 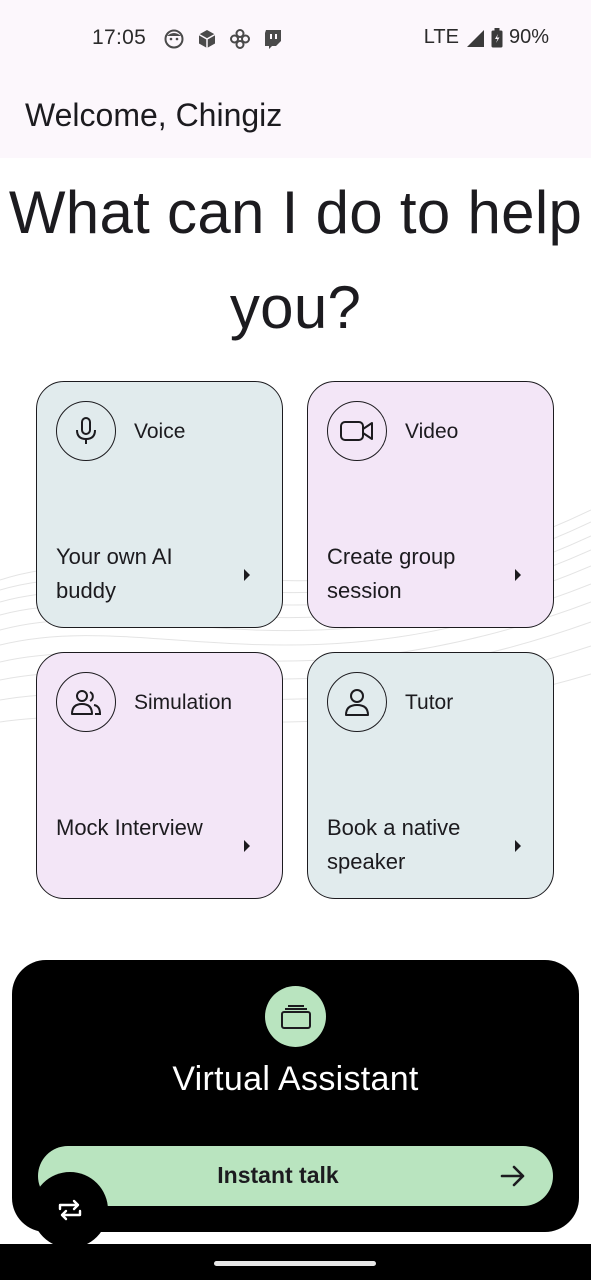 What do you see at coordinates (183, 702) in the screenshot?
I see `simulation-card-title: Simulation` at bounding box center [183, 702].